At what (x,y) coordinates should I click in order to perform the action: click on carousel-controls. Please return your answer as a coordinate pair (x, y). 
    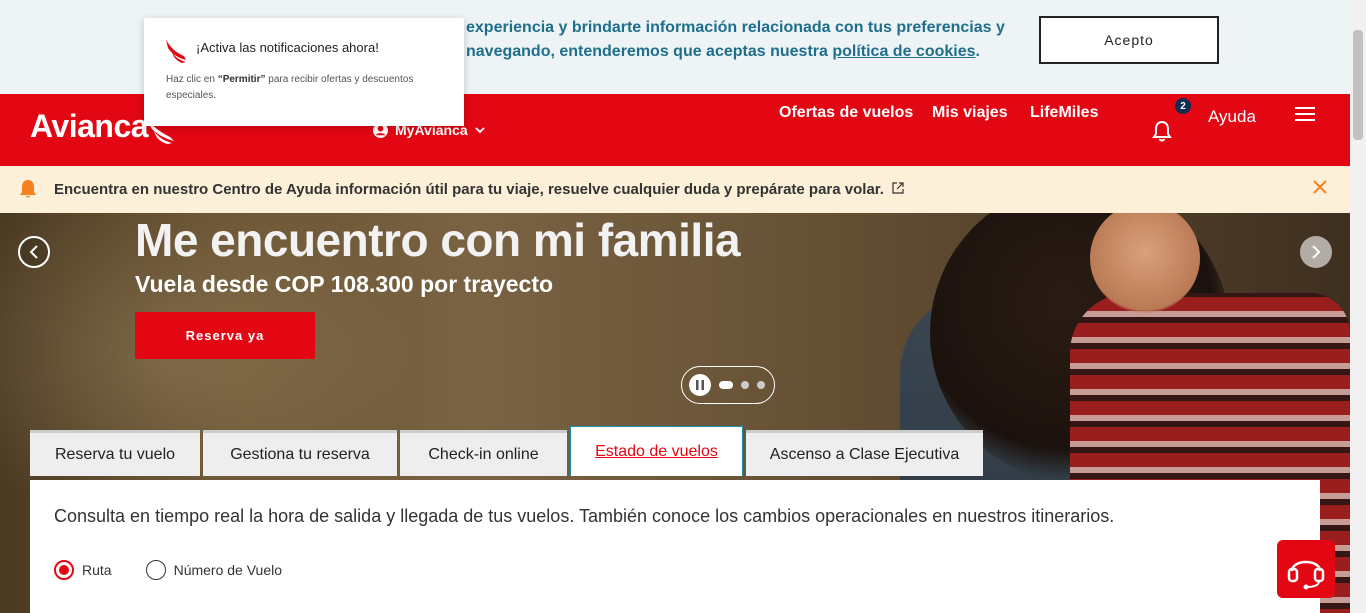
    Looking at the image, I should click on (728, 385).